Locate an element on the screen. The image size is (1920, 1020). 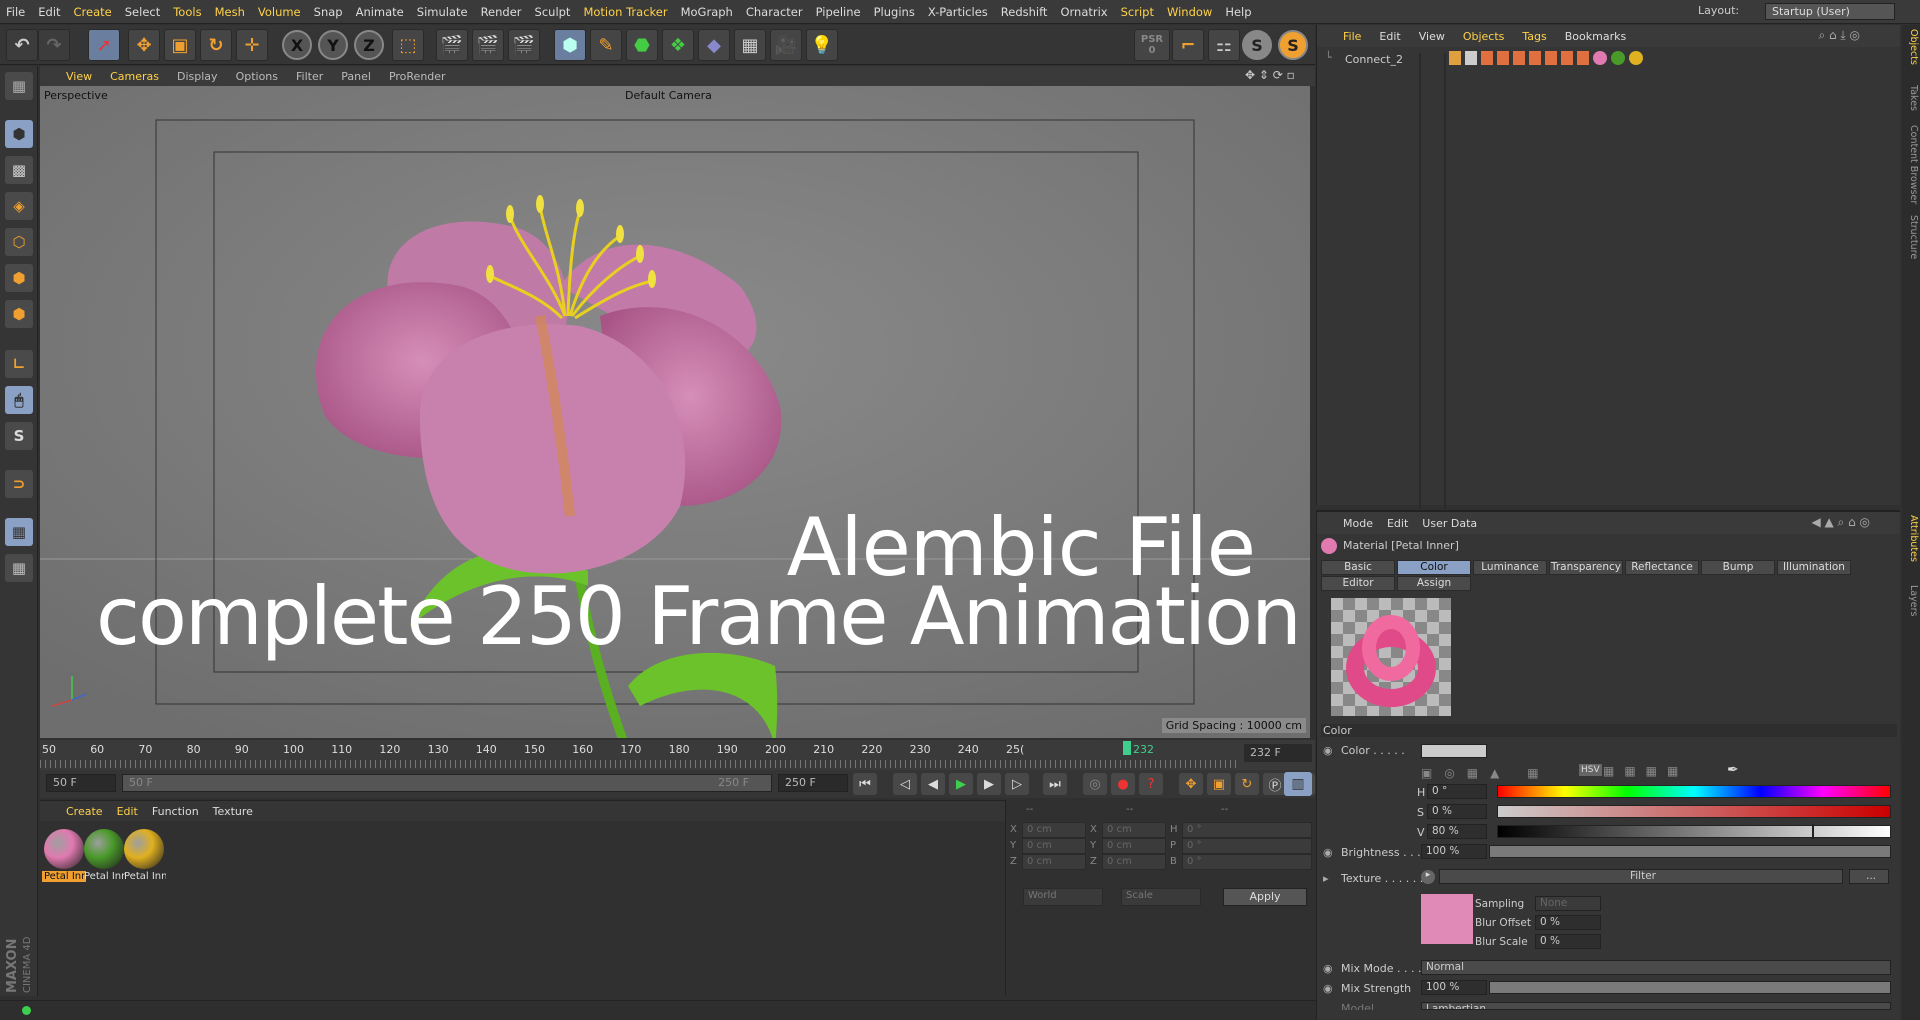
object-tags is located at coordinates (1546, 58).